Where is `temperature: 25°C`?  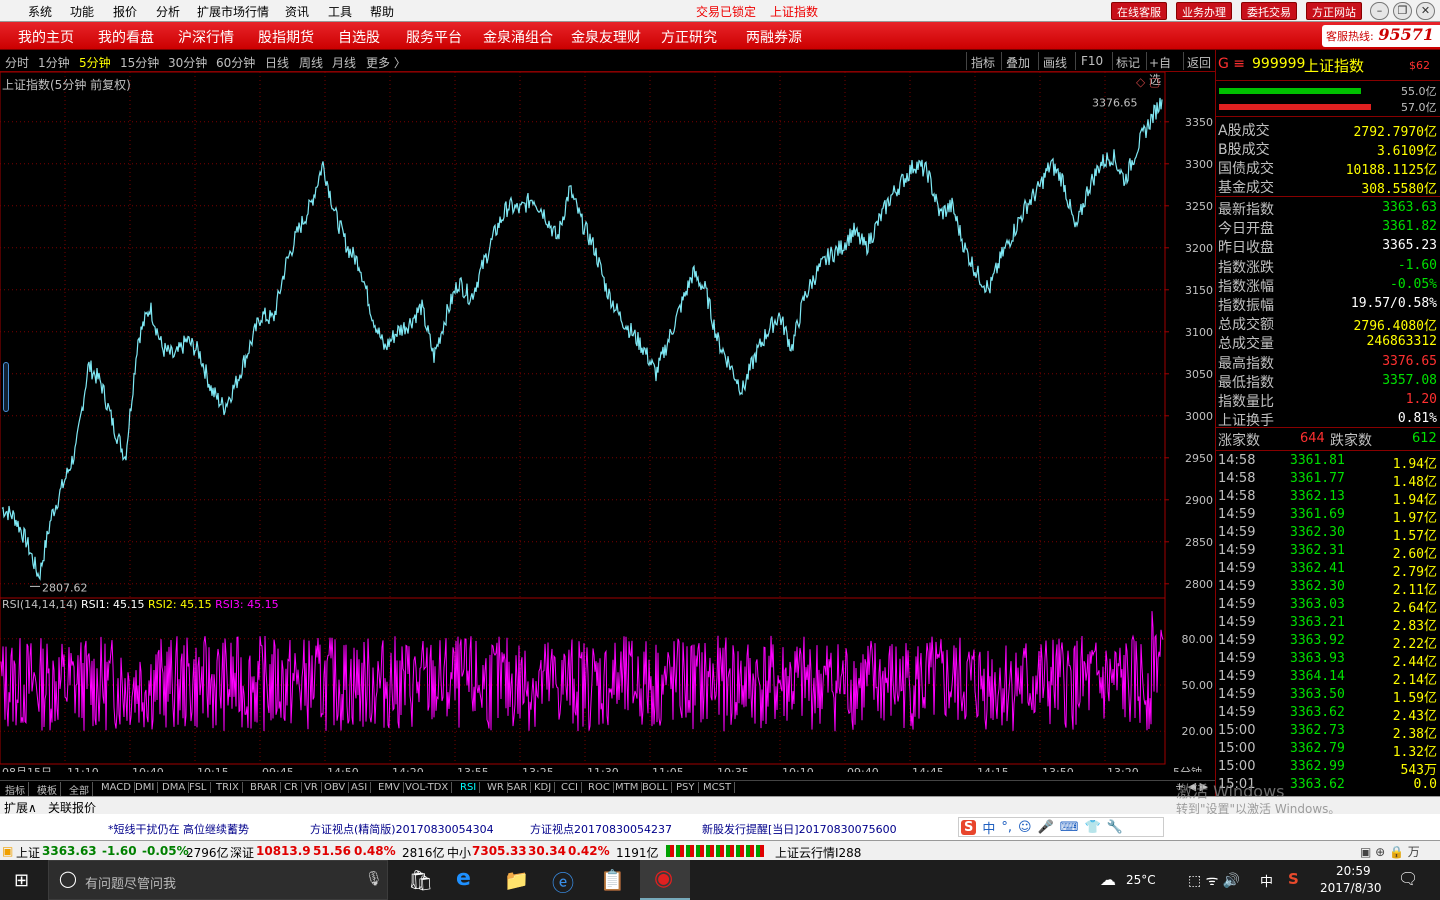 temperature: 25°C is located at coordinates (1141, 880).